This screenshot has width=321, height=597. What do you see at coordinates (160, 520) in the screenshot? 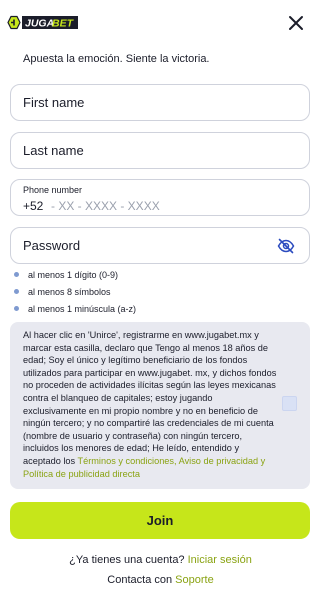
I see `join-button: Join` at bounding box center [160, 520].